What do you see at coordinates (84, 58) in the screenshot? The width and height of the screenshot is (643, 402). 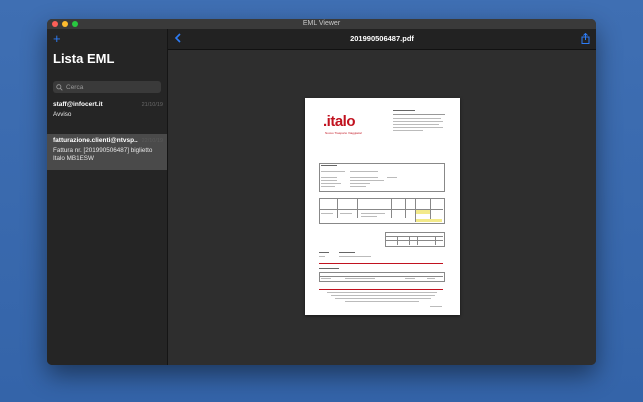 I see `sidebar-title: Lista EML` at bounding box center [84, 58].